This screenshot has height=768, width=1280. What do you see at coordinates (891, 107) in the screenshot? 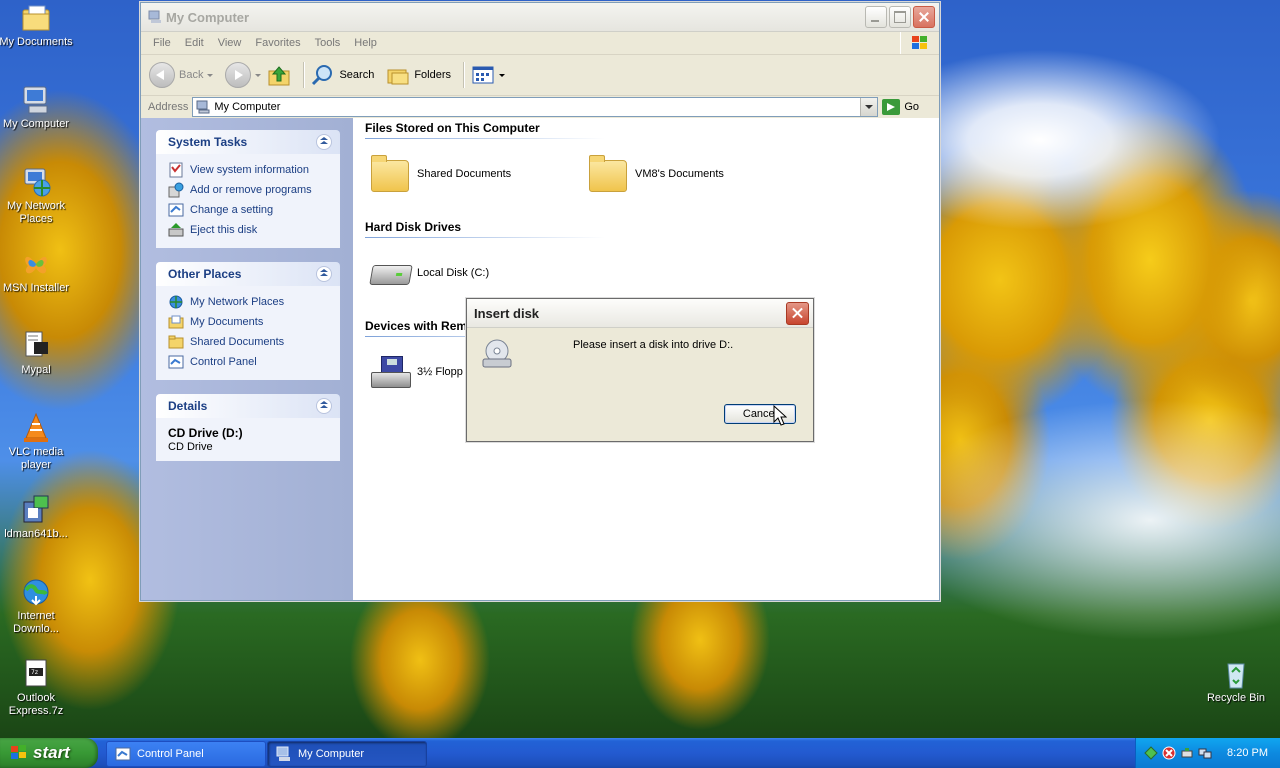
I see `go-arrow-icon` at bounding box center [891, 107].